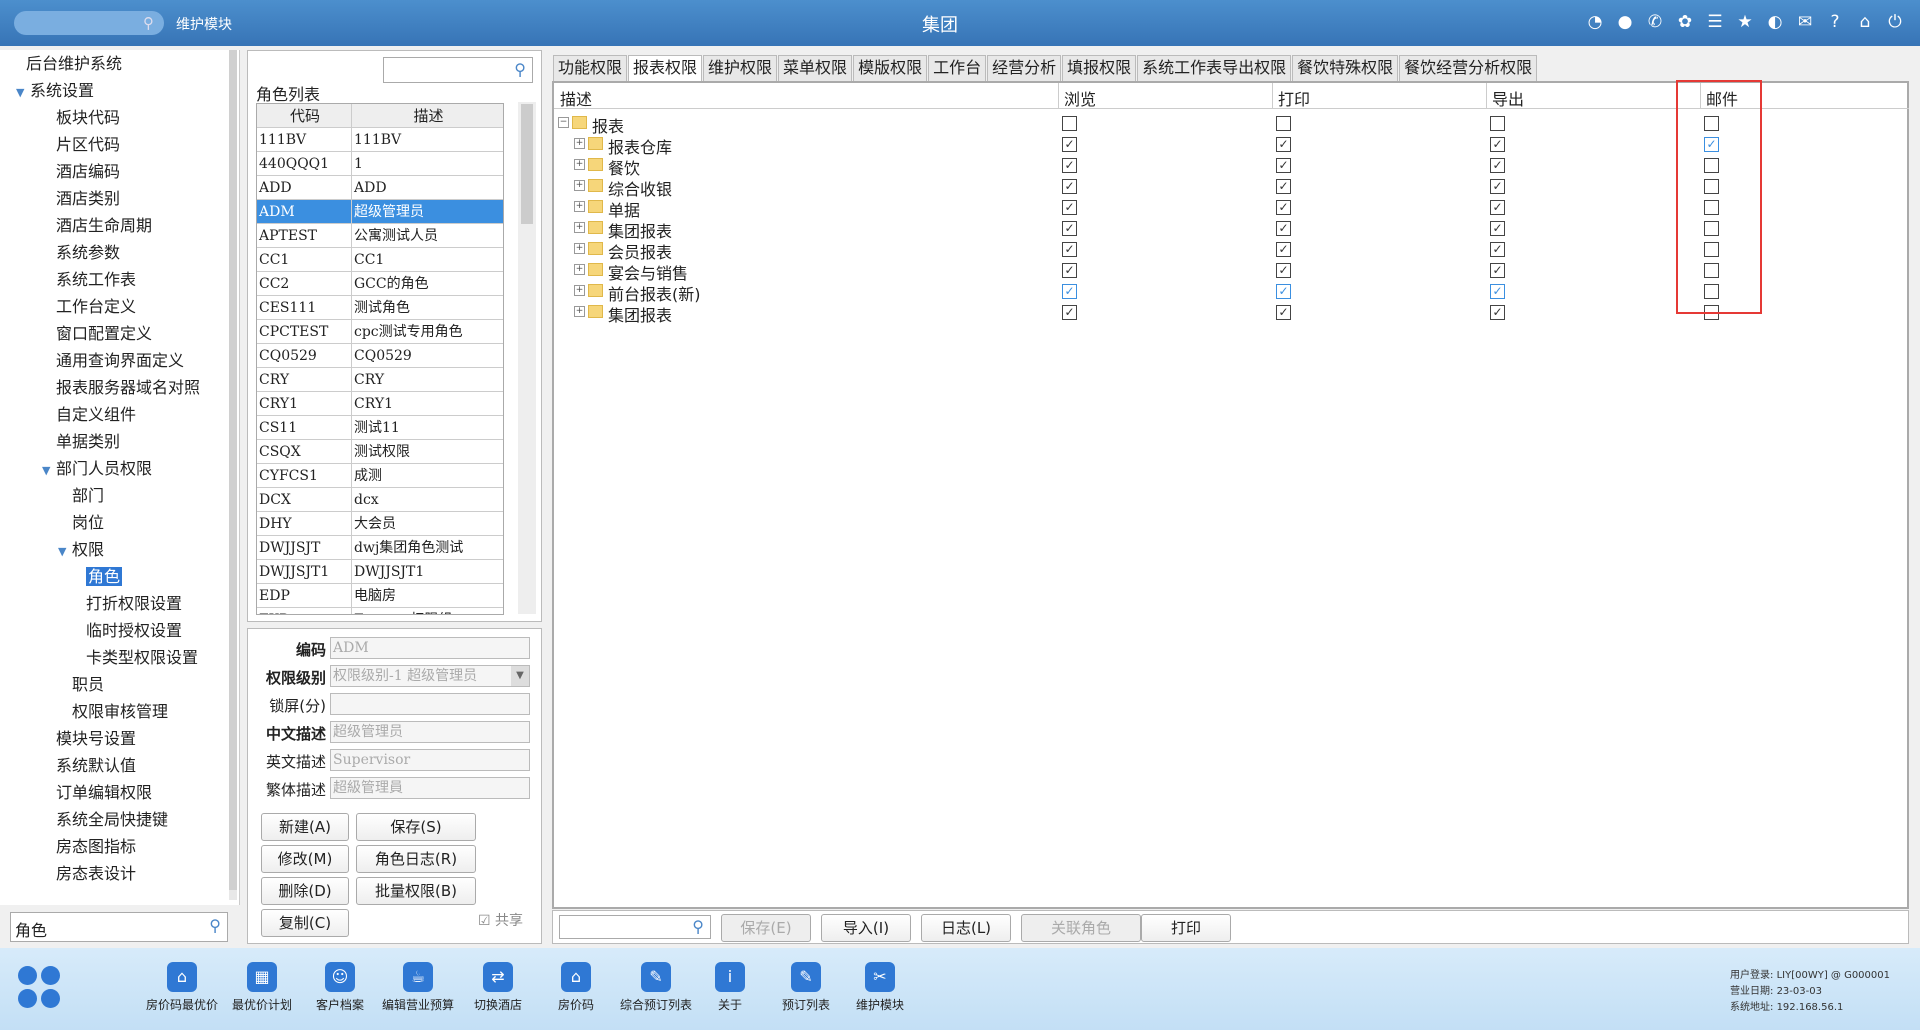 The image size is (1920, 1030). What do you see at coordinates (380, 524) in the screenshot?
I see `table-row: DHY 大会员` at bounding box center [380, 524].